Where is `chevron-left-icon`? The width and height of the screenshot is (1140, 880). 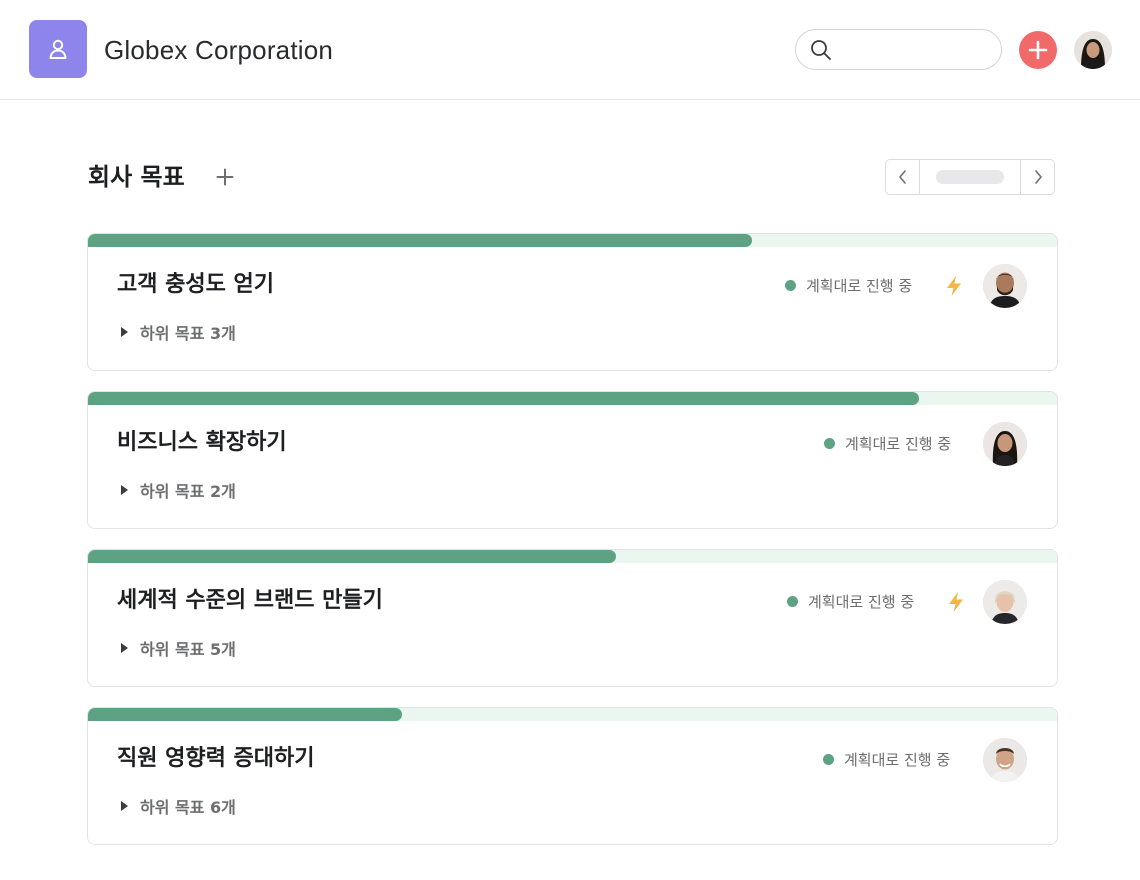 chevron-left-icon is located at coordinates (902, 177).